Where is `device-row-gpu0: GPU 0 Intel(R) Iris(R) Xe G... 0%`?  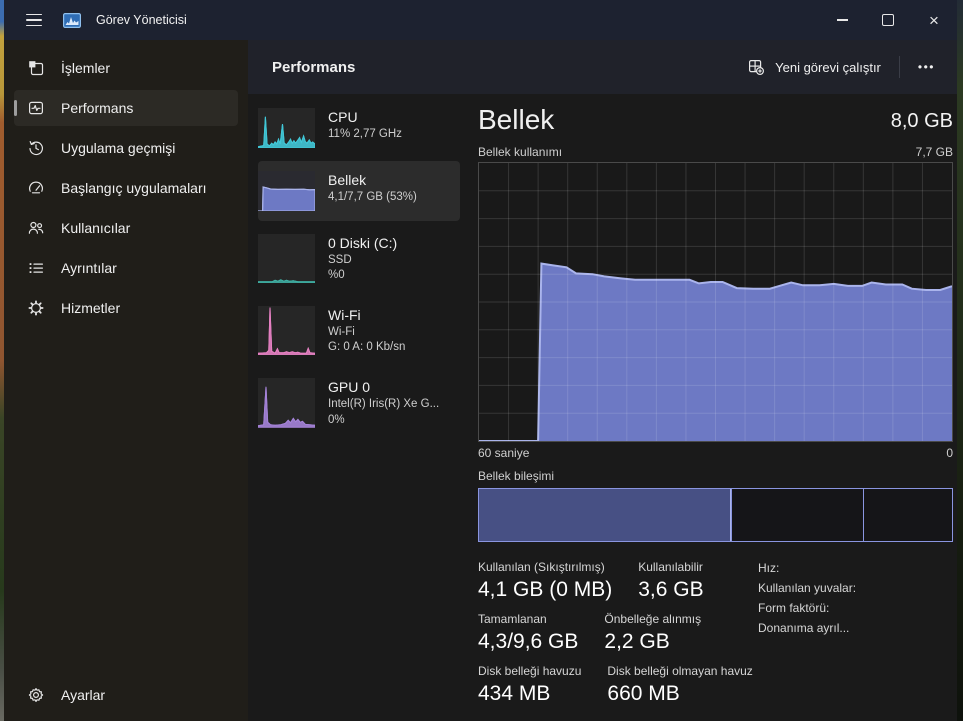
device-row-gpu0: GPU 0 Intel(R) Iris(R) Xe G... 0% is located at coordinates (359, 402).